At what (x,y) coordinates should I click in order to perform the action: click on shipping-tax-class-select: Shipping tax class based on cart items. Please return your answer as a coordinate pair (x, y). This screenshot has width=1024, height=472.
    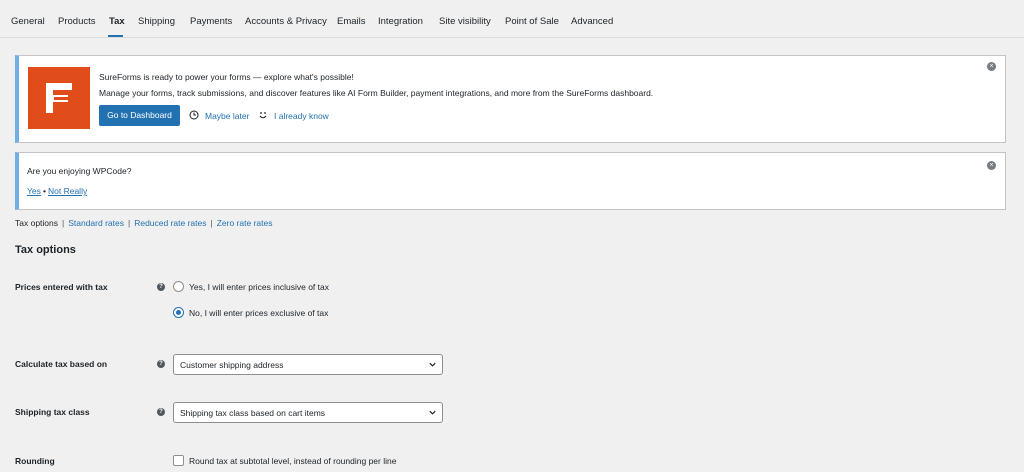
    Looking at the image, I should click on (308, 412).